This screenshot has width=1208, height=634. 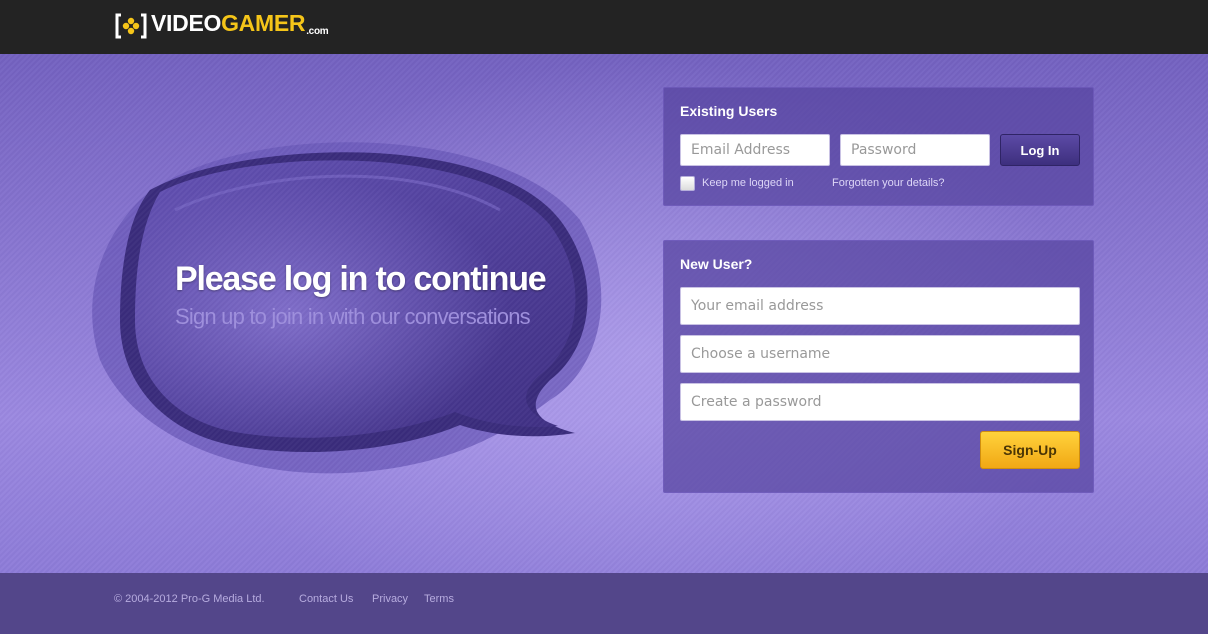 I want to click on logo-text-accent: GAMER, so click(x=263, y=23).